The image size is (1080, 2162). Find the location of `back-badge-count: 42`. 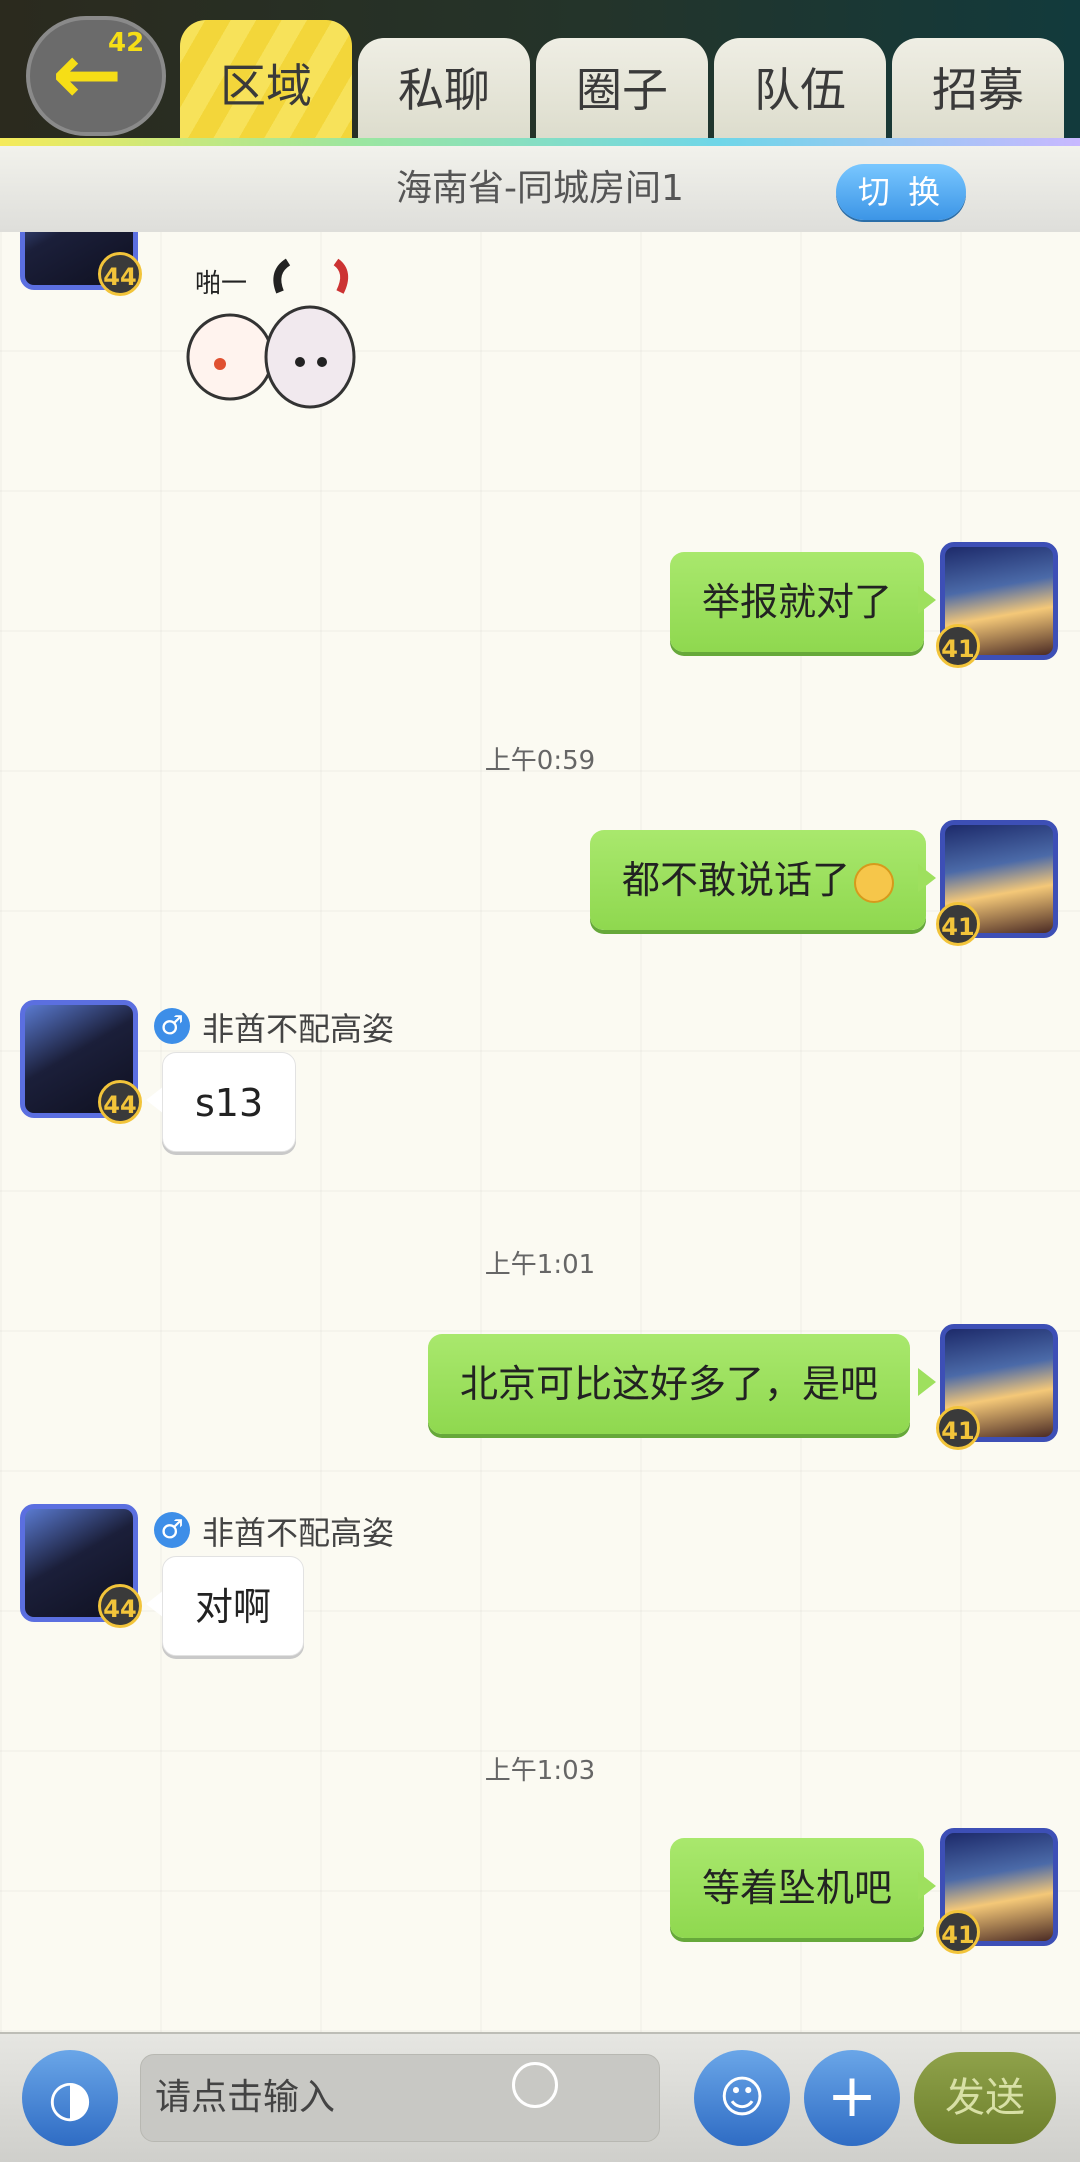

back-badge-count: 42 is located at coordinates (126, 43).